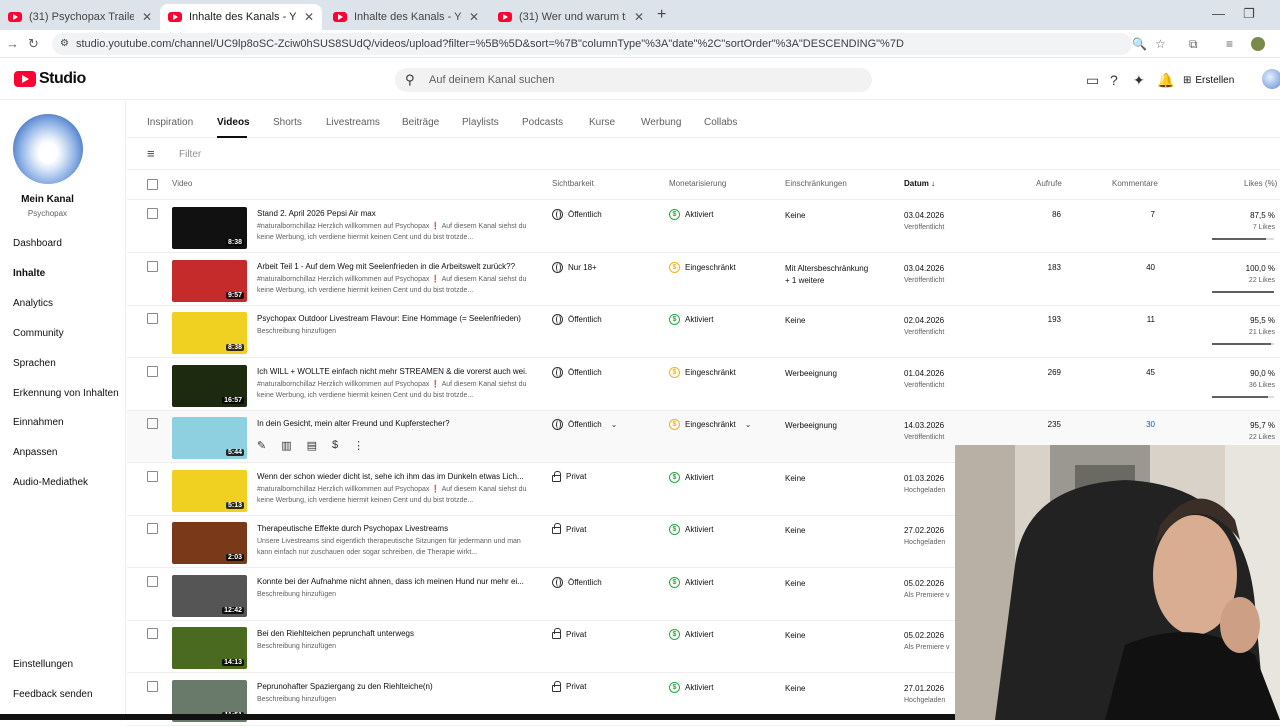 The height and width of the screenshot is (726, 1280). Describe the element at coordinates (1139, 44) in the screenshot. I see `zoom-icon: 🔍` at that location.